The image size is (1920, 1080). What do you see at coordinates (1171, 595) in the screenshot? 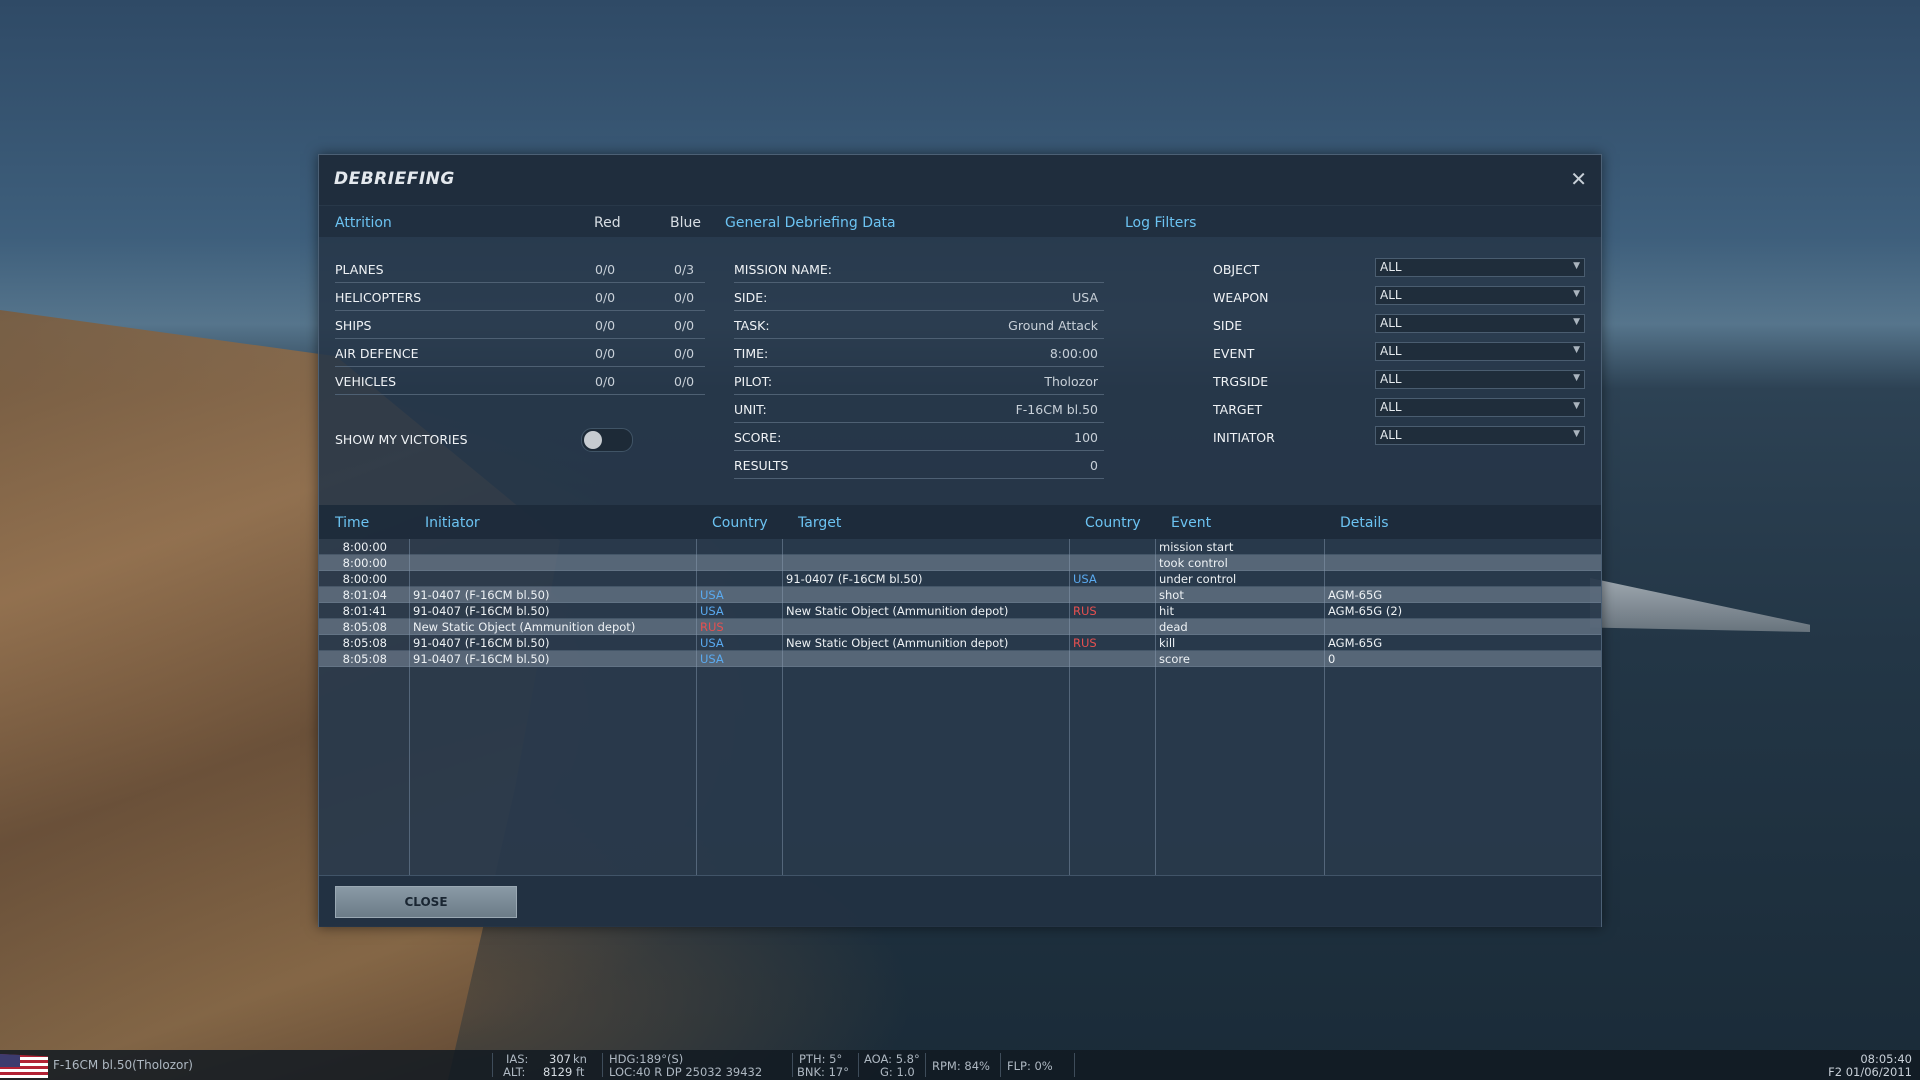
I see `log-event: shot` at bounding box center [1171, 595].